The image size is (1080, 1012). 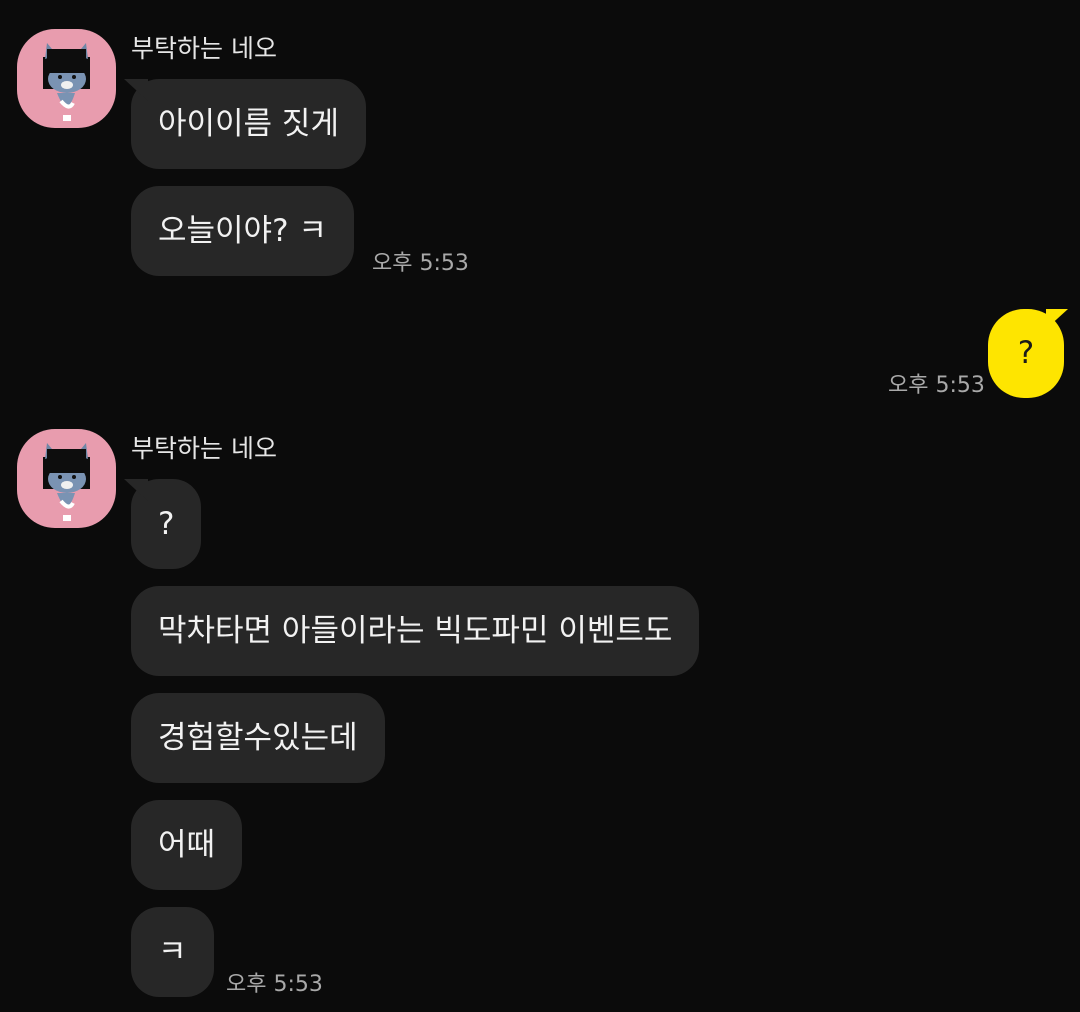 I want to click on message-bubble: ?, so click(x=166, y=524).